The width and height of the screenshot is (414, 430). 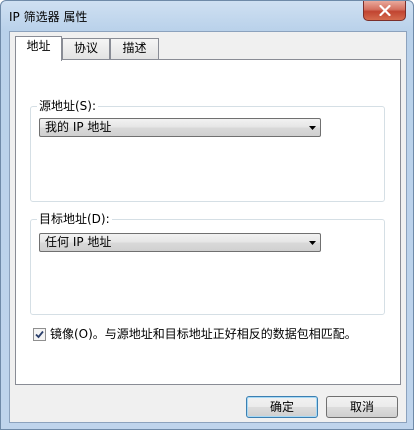 I want to click on tab-address: 地址, so click(x=38, y=48).